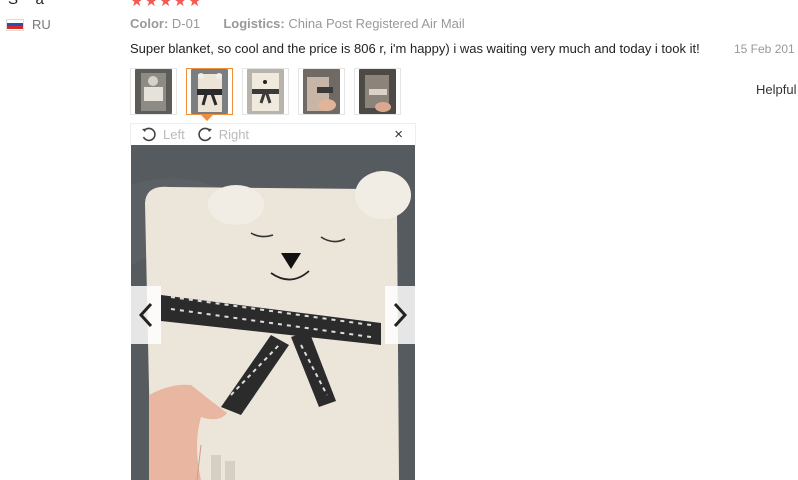 The width and height of the screenshot is (798, 480). I want to click on previous-image-button, so click(146, 315).